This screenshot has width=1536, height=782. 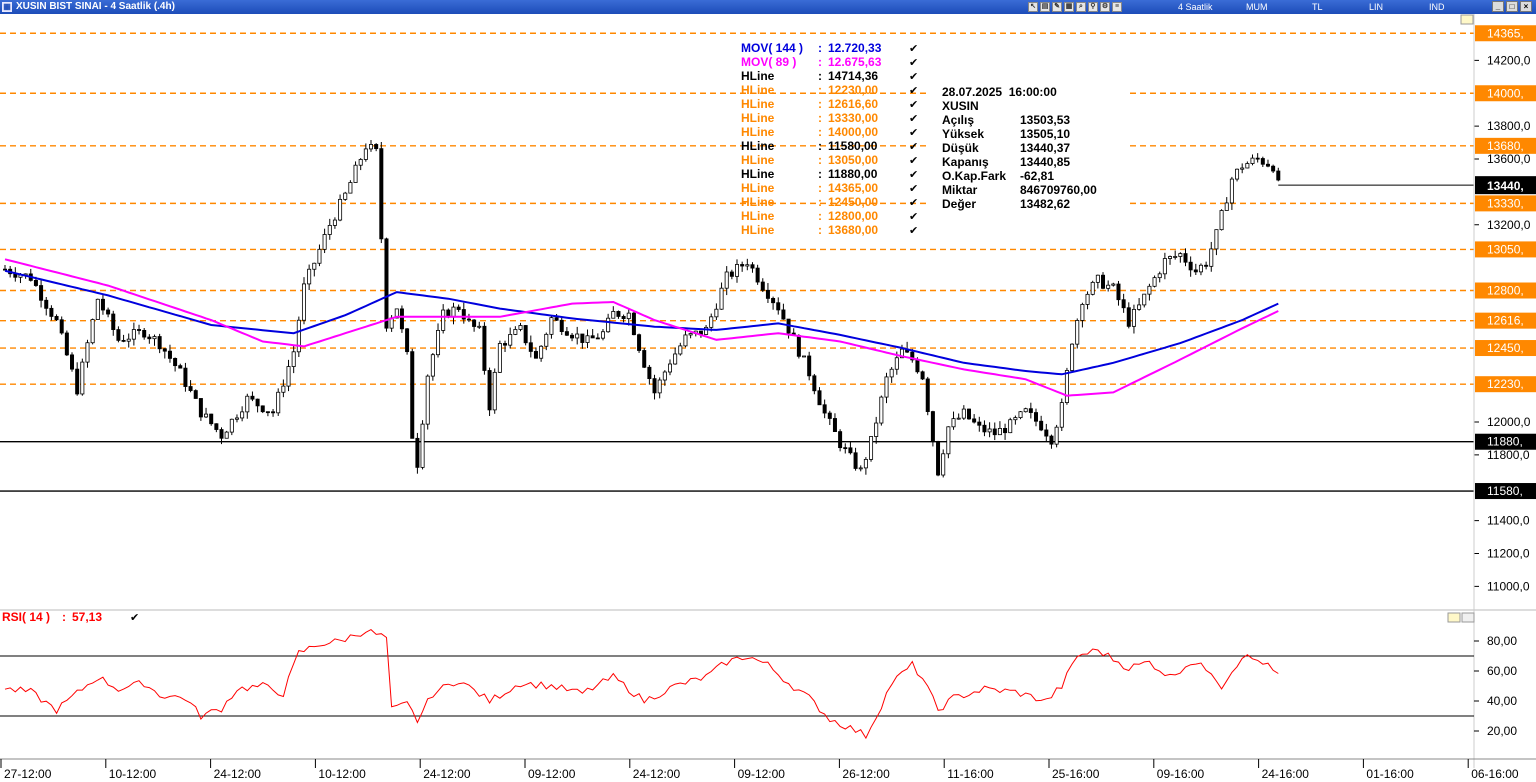 I want to click on tool-chart-icon: ▤, so click(x=1045, y=7).